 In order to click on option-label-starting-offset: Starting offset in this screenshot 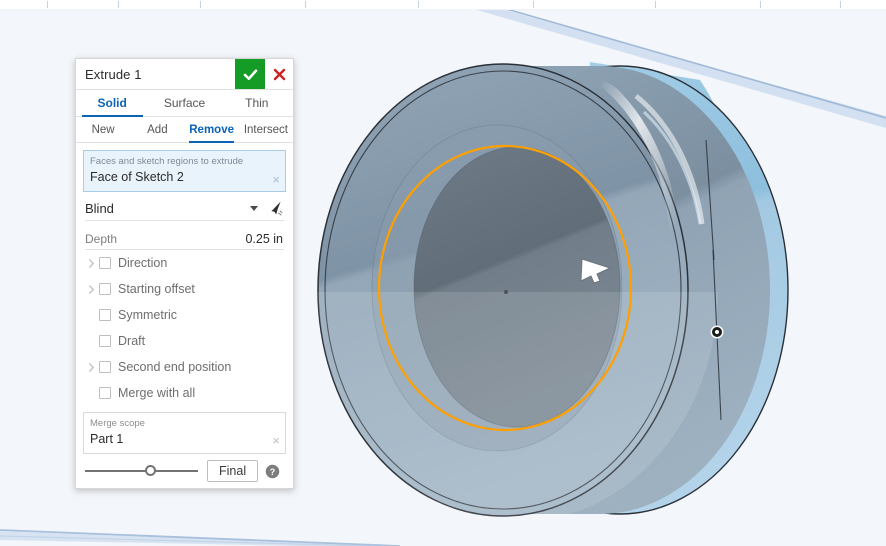, I will do `click(156, 289)`.